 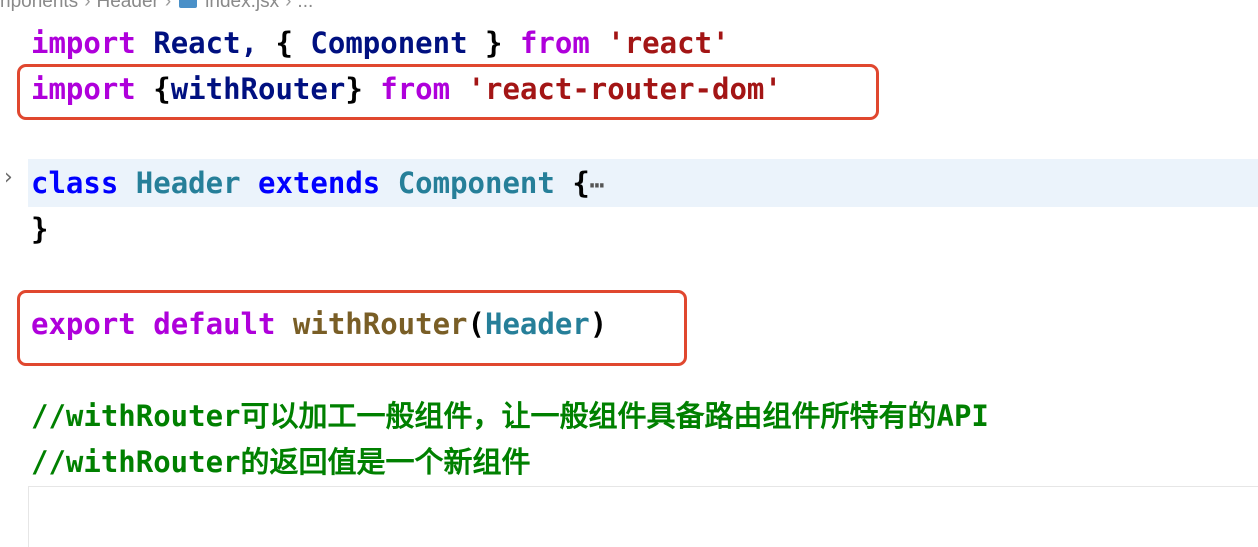 I want to click on keyword-extends: extends, so click(x=319, y=183).